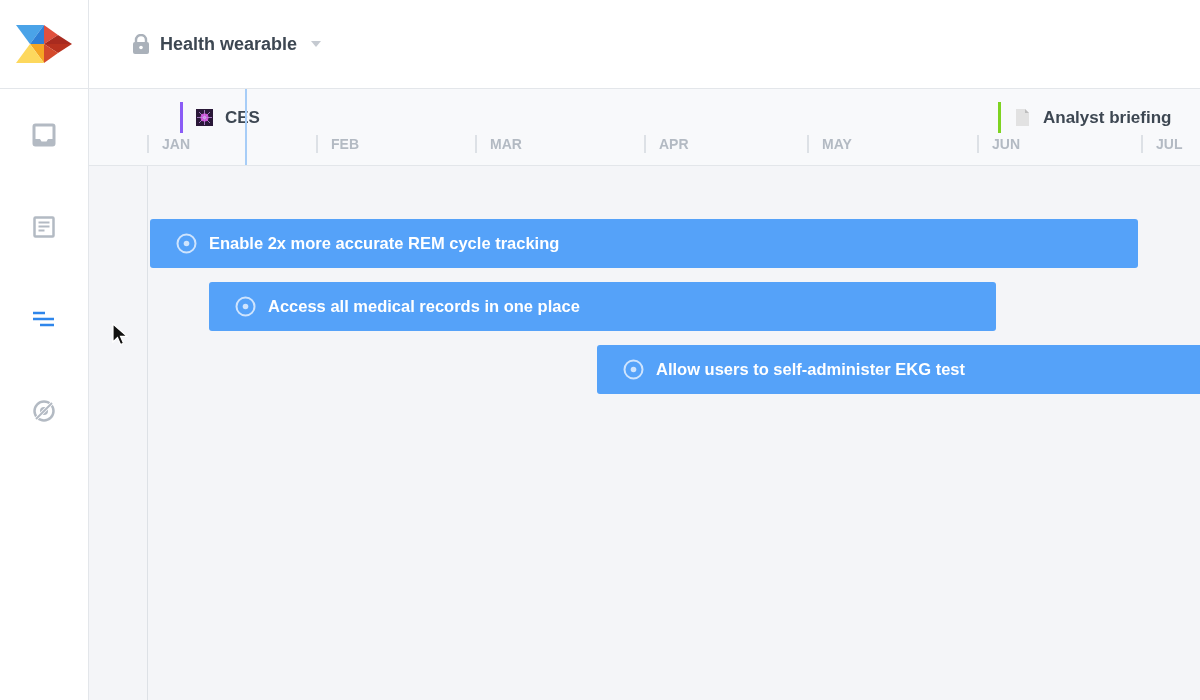  Describe the element at coordinates (1170, 144) in the screenshot. I see `month-label: JUL` at that location.